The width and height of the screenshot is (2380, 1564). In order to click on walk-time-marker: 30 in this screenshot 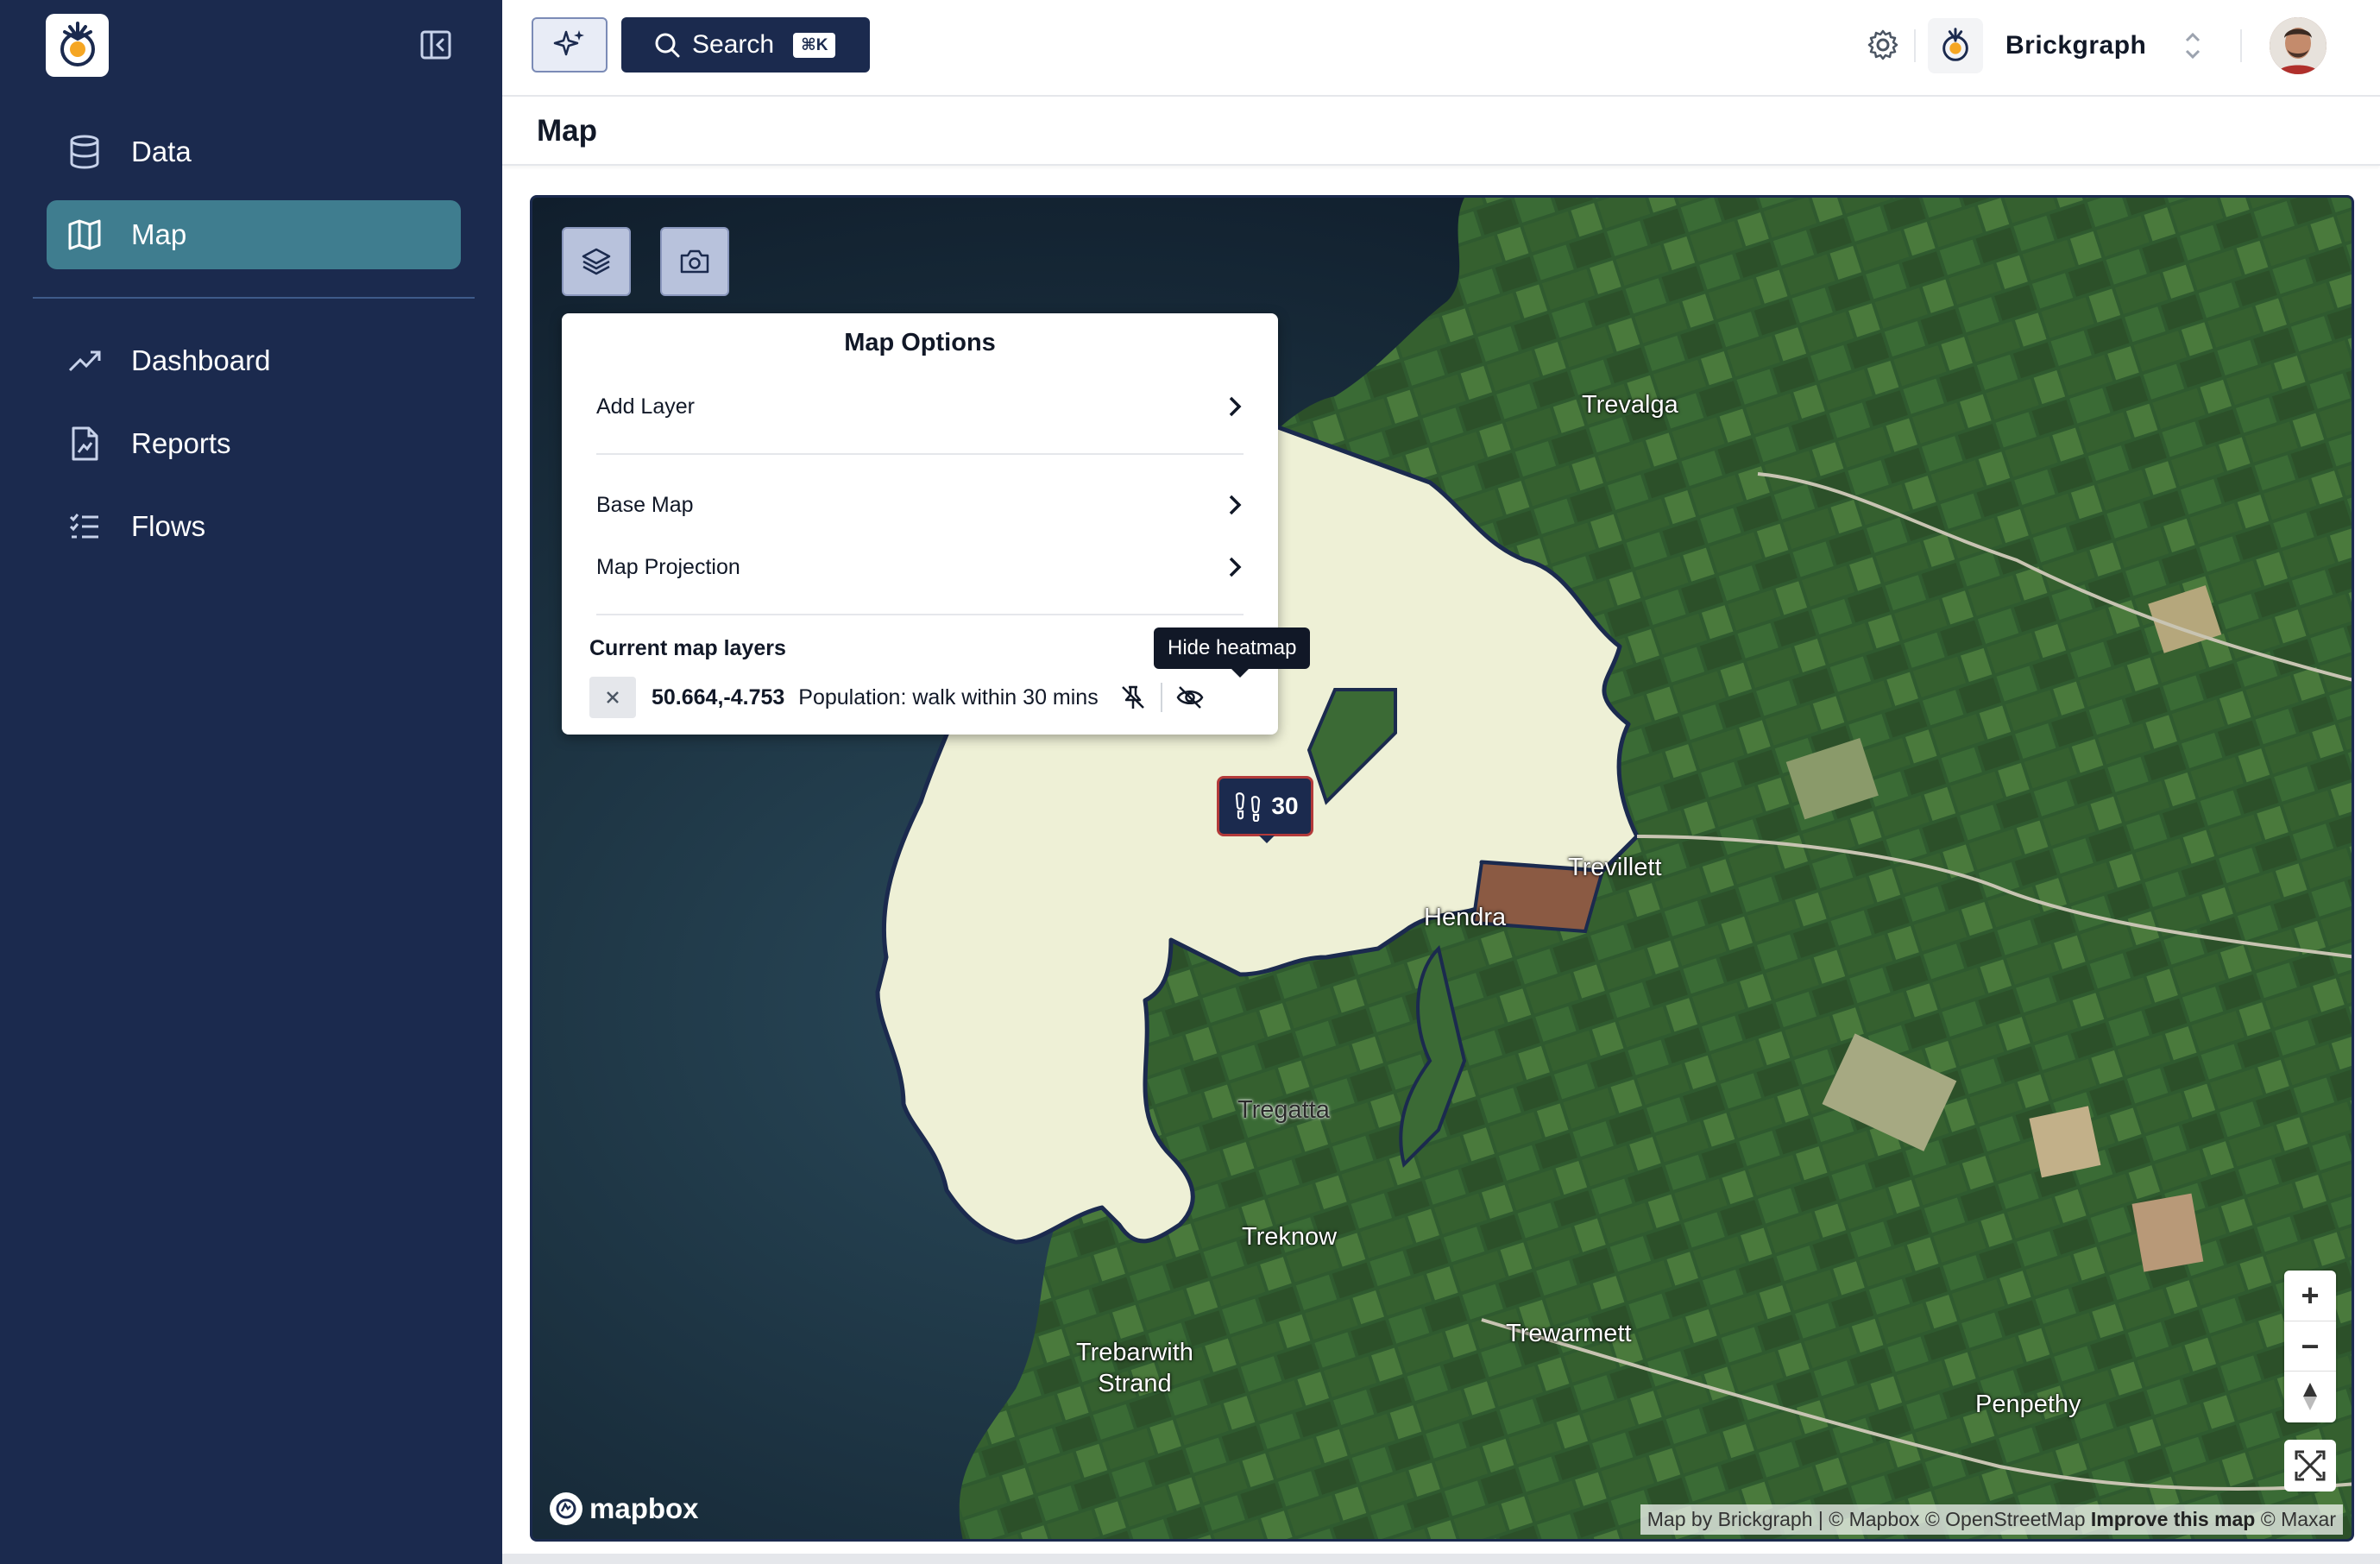, I will do `click(1265, 809)`.